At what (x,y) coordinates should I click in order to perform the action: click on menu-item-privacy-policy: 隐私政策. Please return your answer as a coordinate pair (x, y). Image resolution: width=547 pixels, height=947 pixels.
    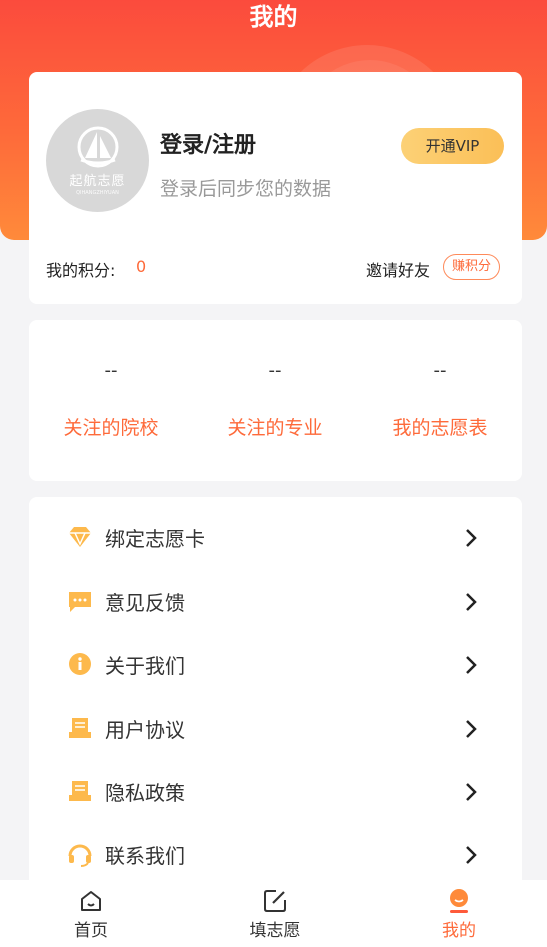
    Looking at the image, I should click on (275, 789).